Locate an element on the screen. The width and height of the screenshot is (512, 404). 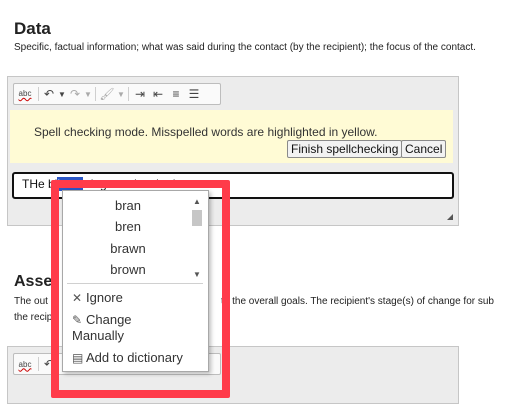
undo-icon: ↶ is located at coordinates (49, 94).